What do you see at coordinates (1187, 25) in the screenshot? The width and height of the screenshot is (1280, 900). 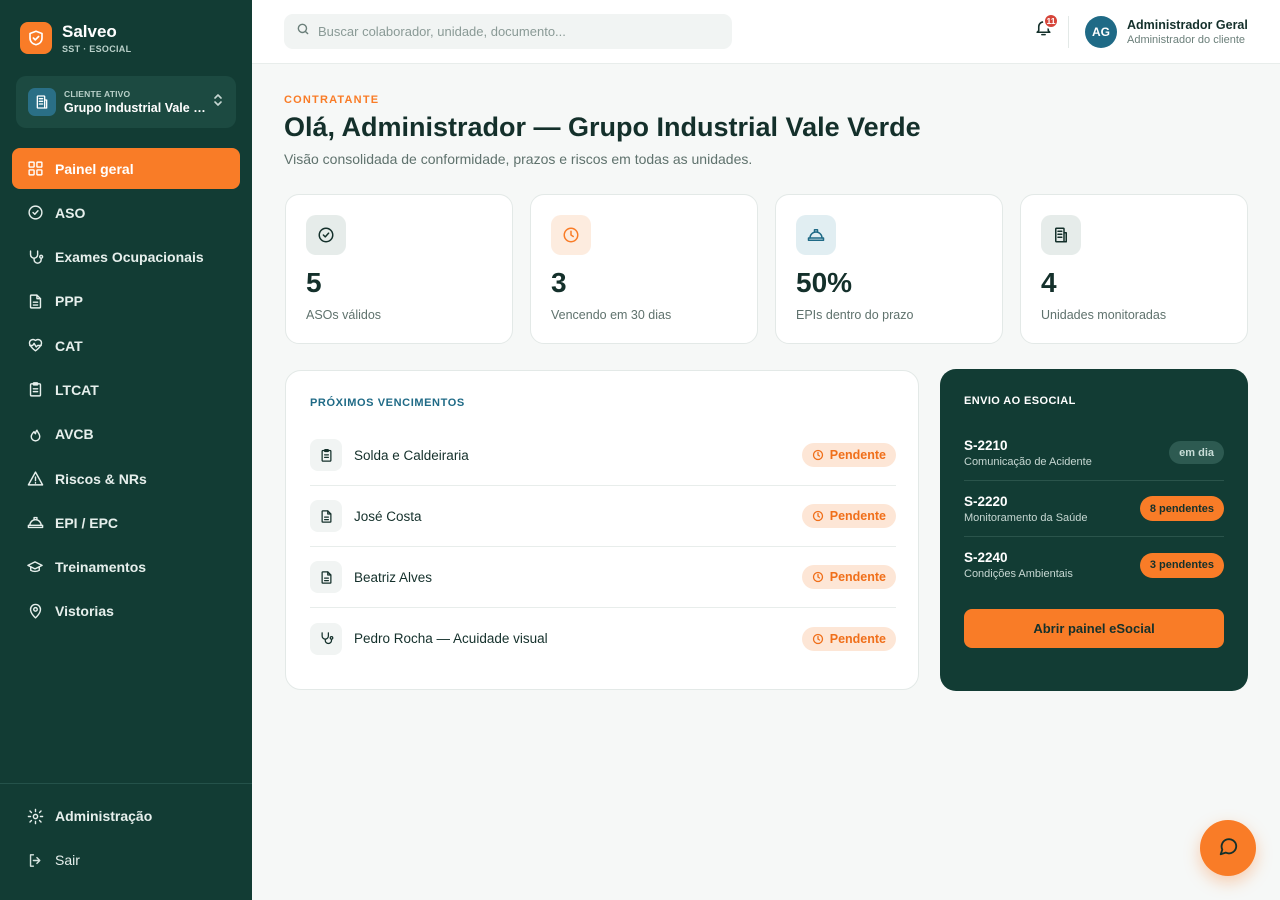 I see `user-name: Administrador Geral` at bounding box center [1187, 25].